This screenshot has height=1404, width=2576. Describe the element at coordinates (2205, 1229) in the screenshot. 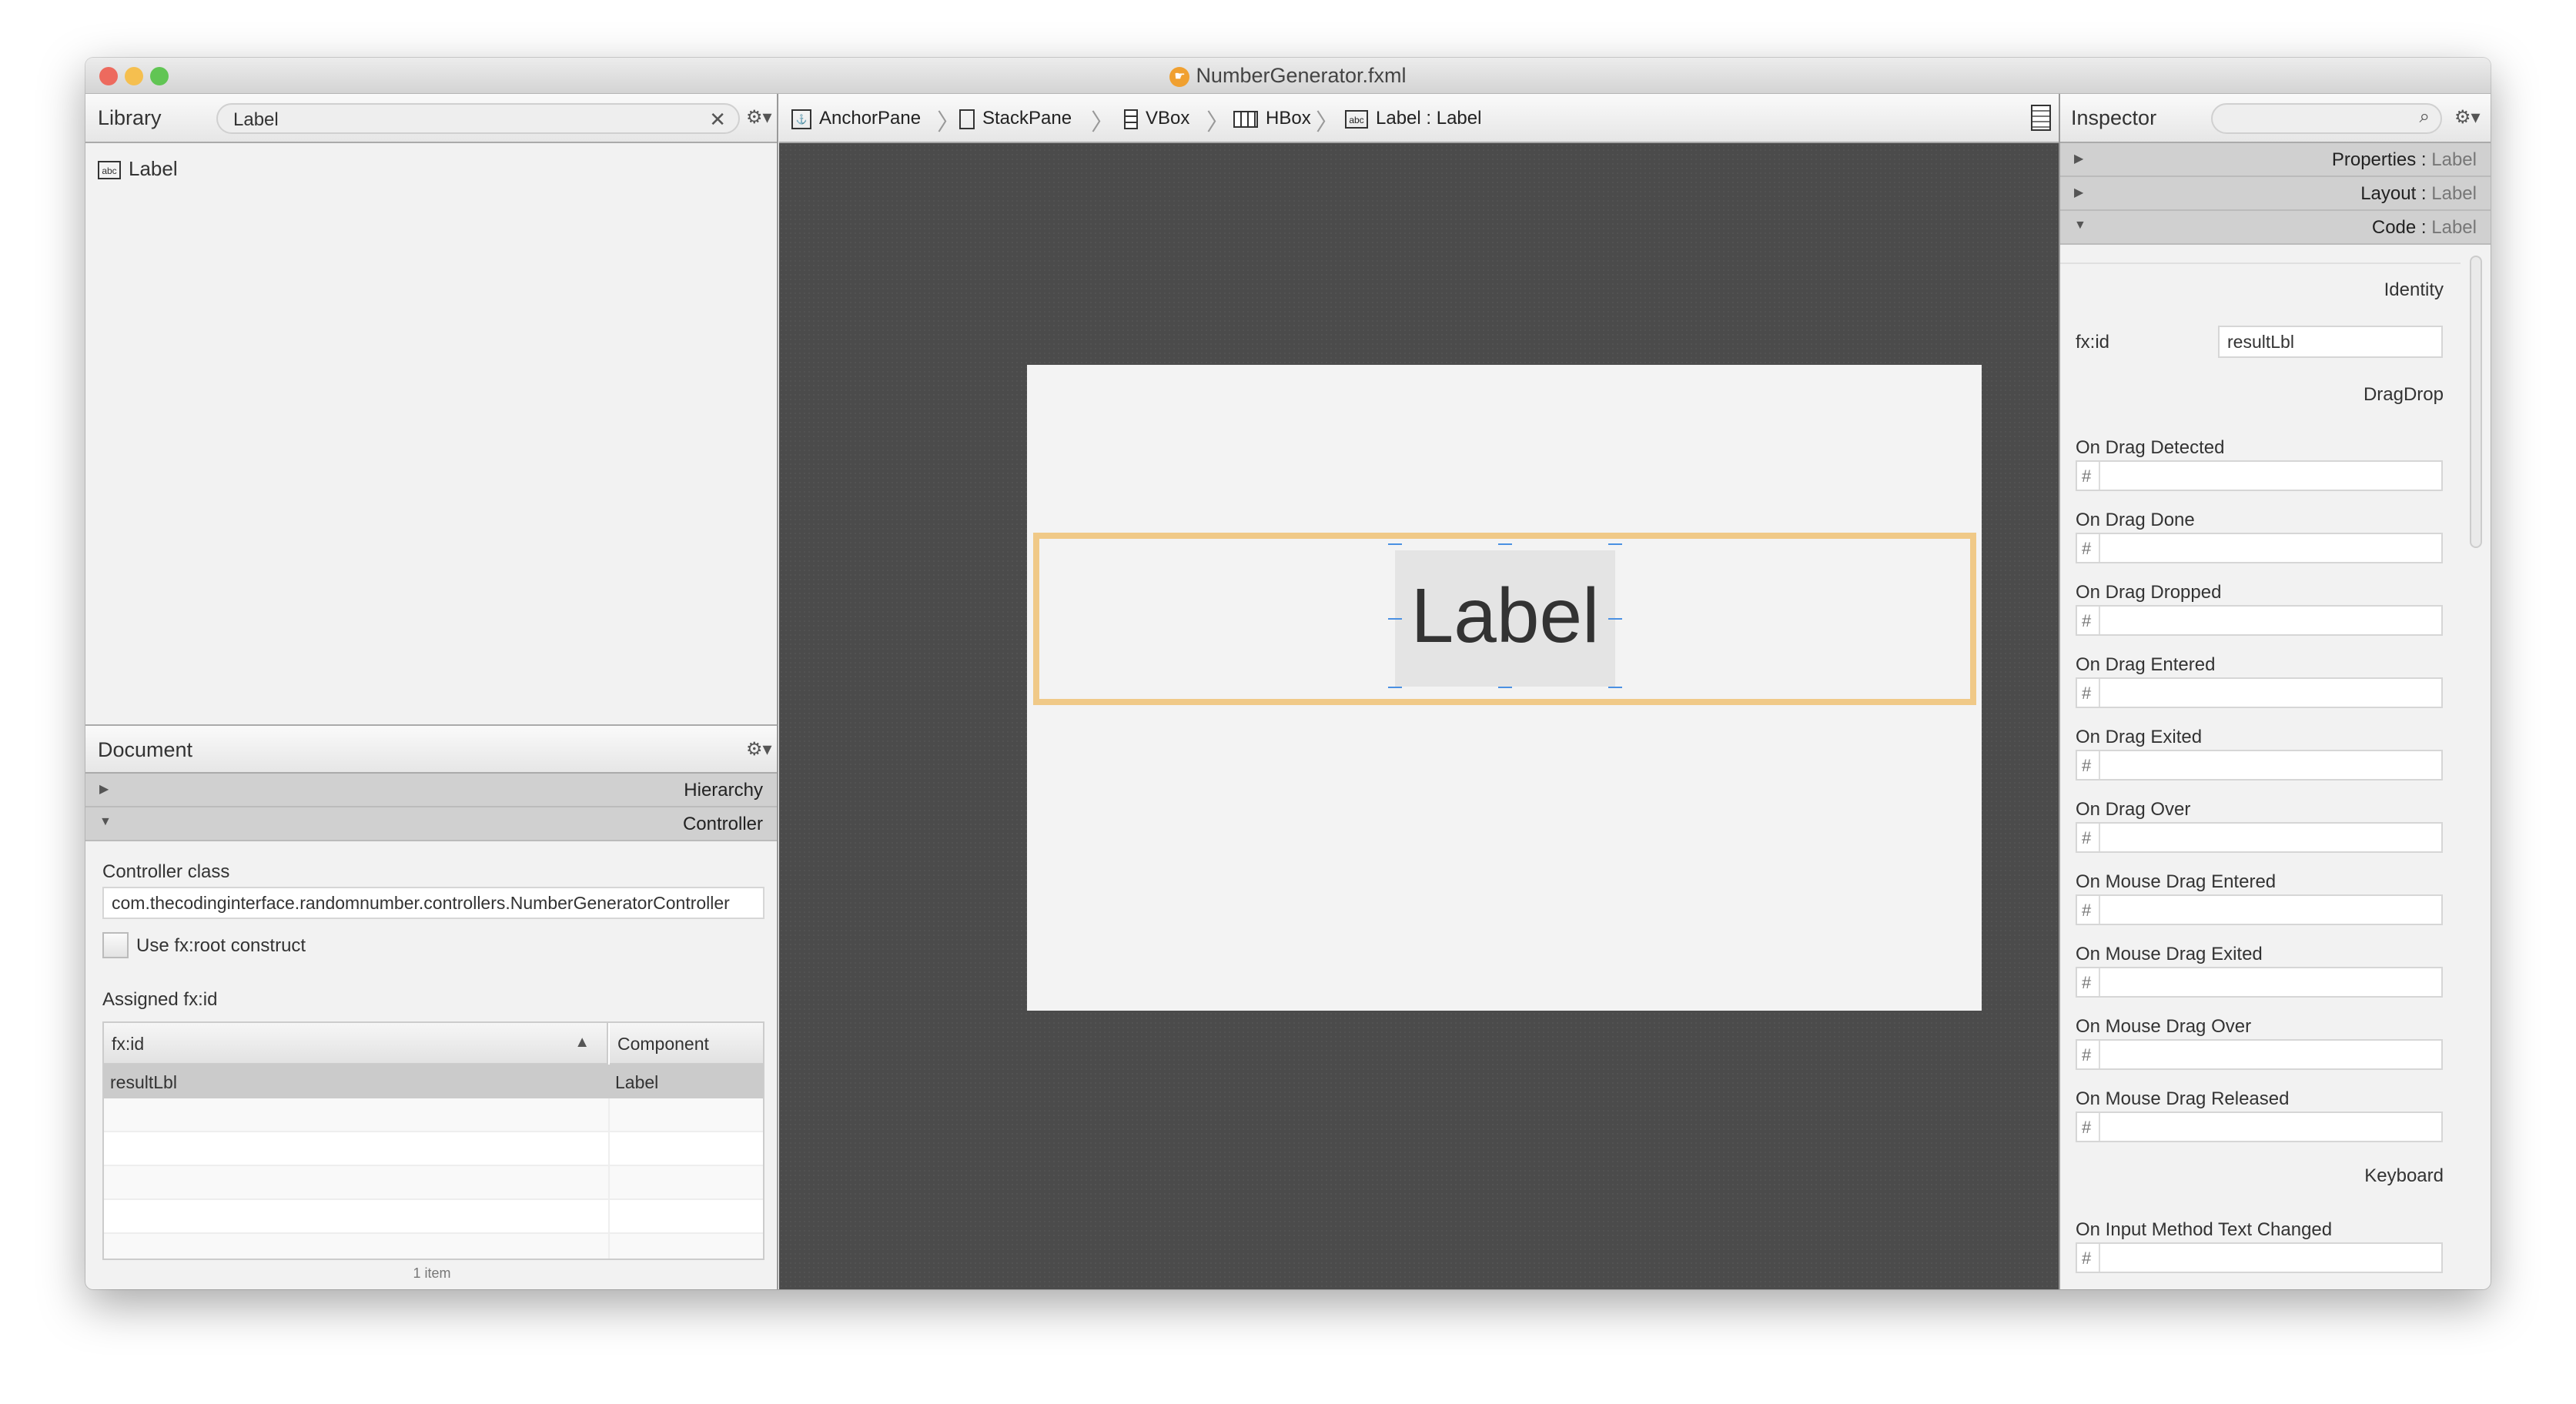

I see `event-label: On Input Method Text Changed` at that location.